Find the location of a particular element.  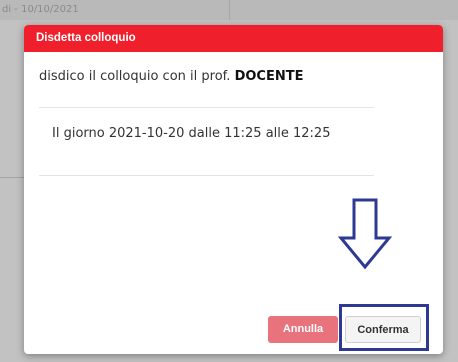

arrow-down-icon is located at coordinates (365, 234).